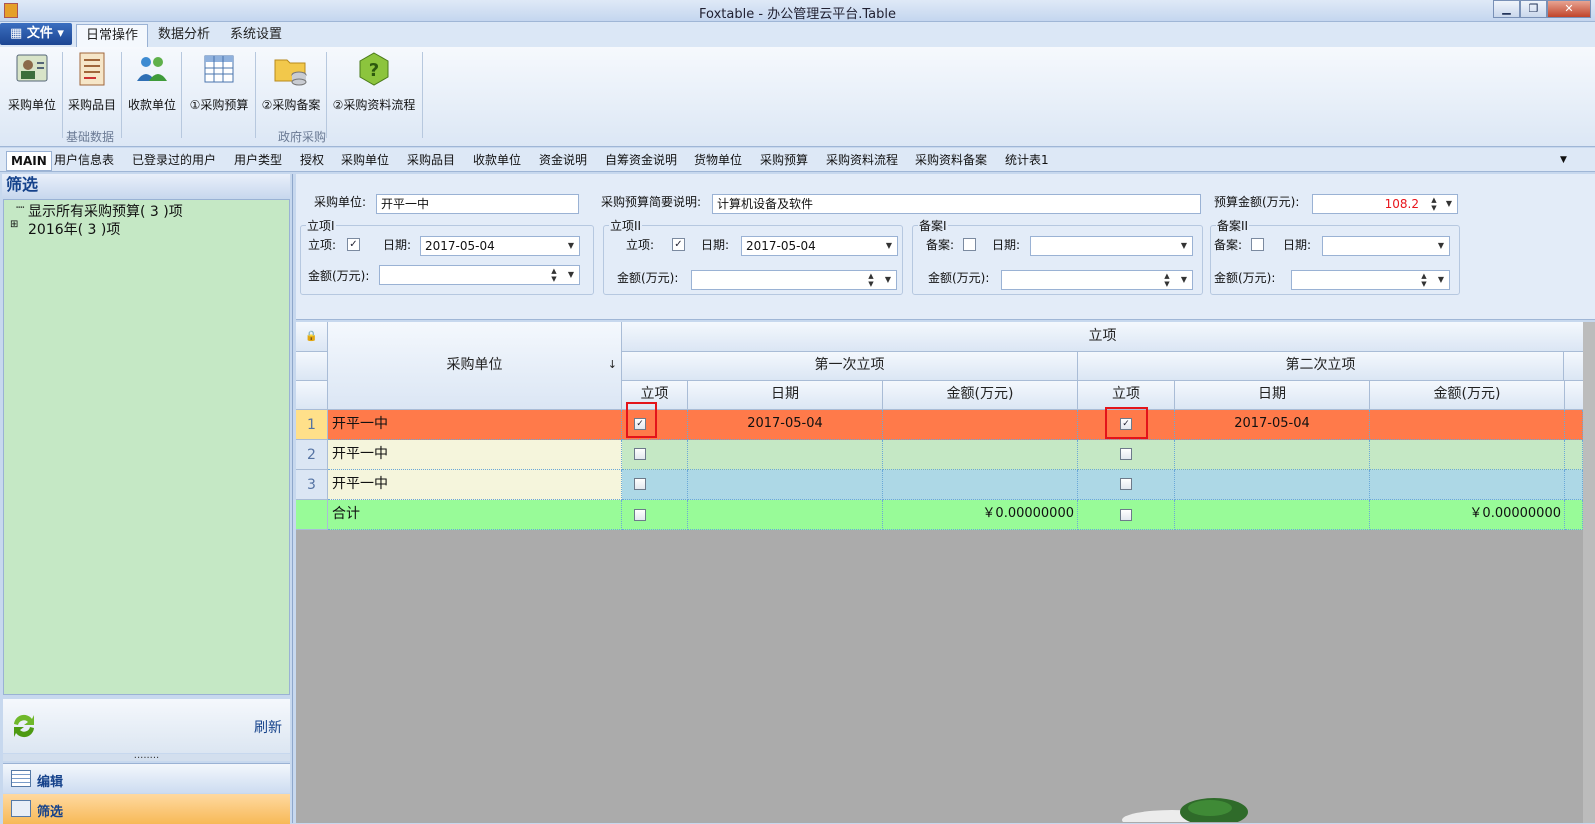 This screenshot has width=1595, height=824. Describe the element at coordinates (146, 778) in the screenshot. I see `nav-edit: 编辑` at that location.